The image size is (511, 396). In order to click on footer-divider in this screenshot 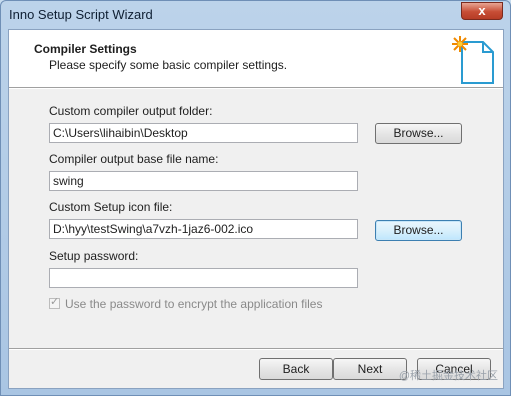, I will do `click(256, 349)`.